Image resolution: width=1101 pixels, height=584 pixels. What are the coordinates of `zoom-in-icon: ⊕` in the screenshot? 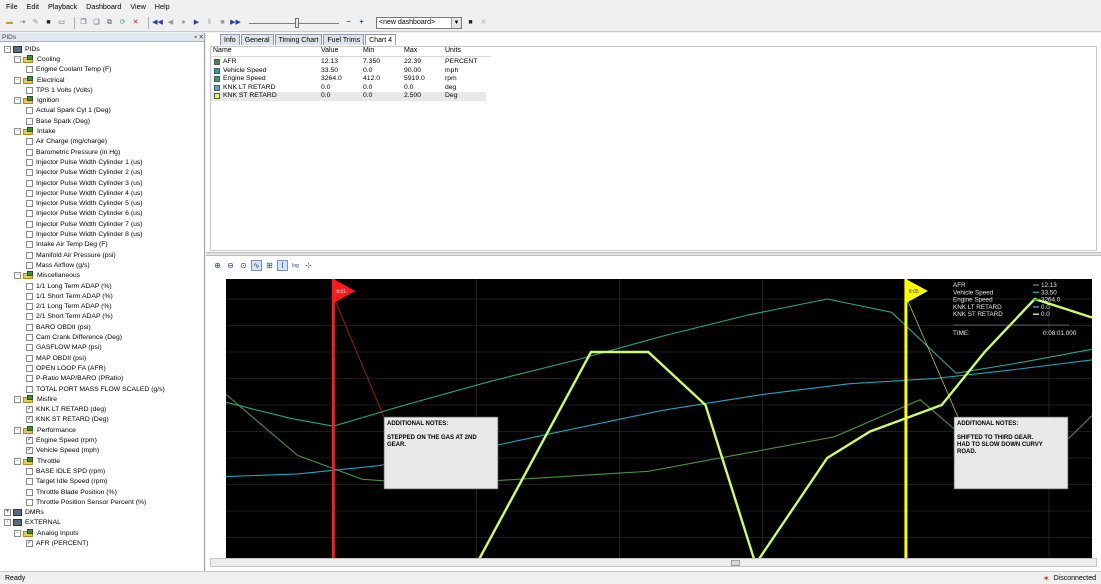 It's located at (217, 265).